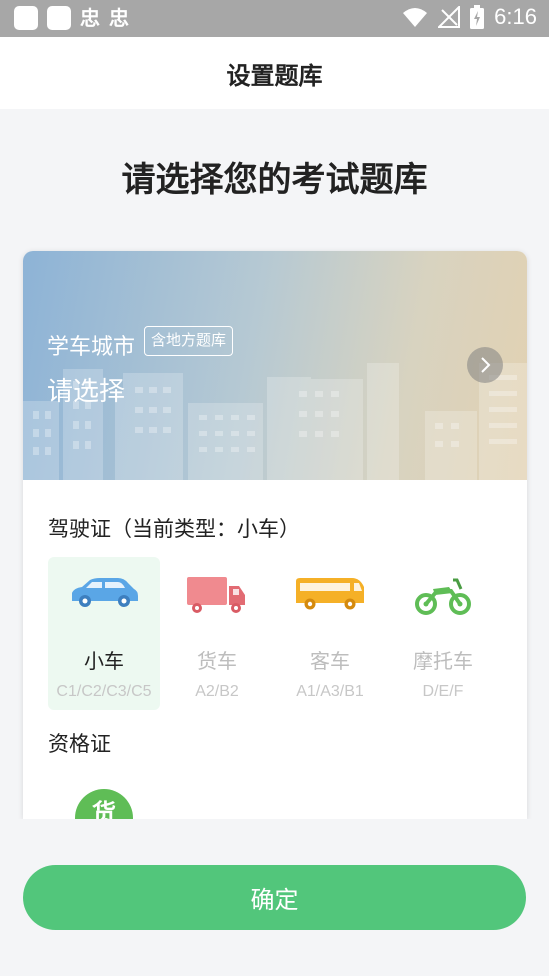 This screenshot has height=976, width=549. Describe the element at coordinates (91, 347) in the screenshot. I see `city-label: 学车城市` at that location.